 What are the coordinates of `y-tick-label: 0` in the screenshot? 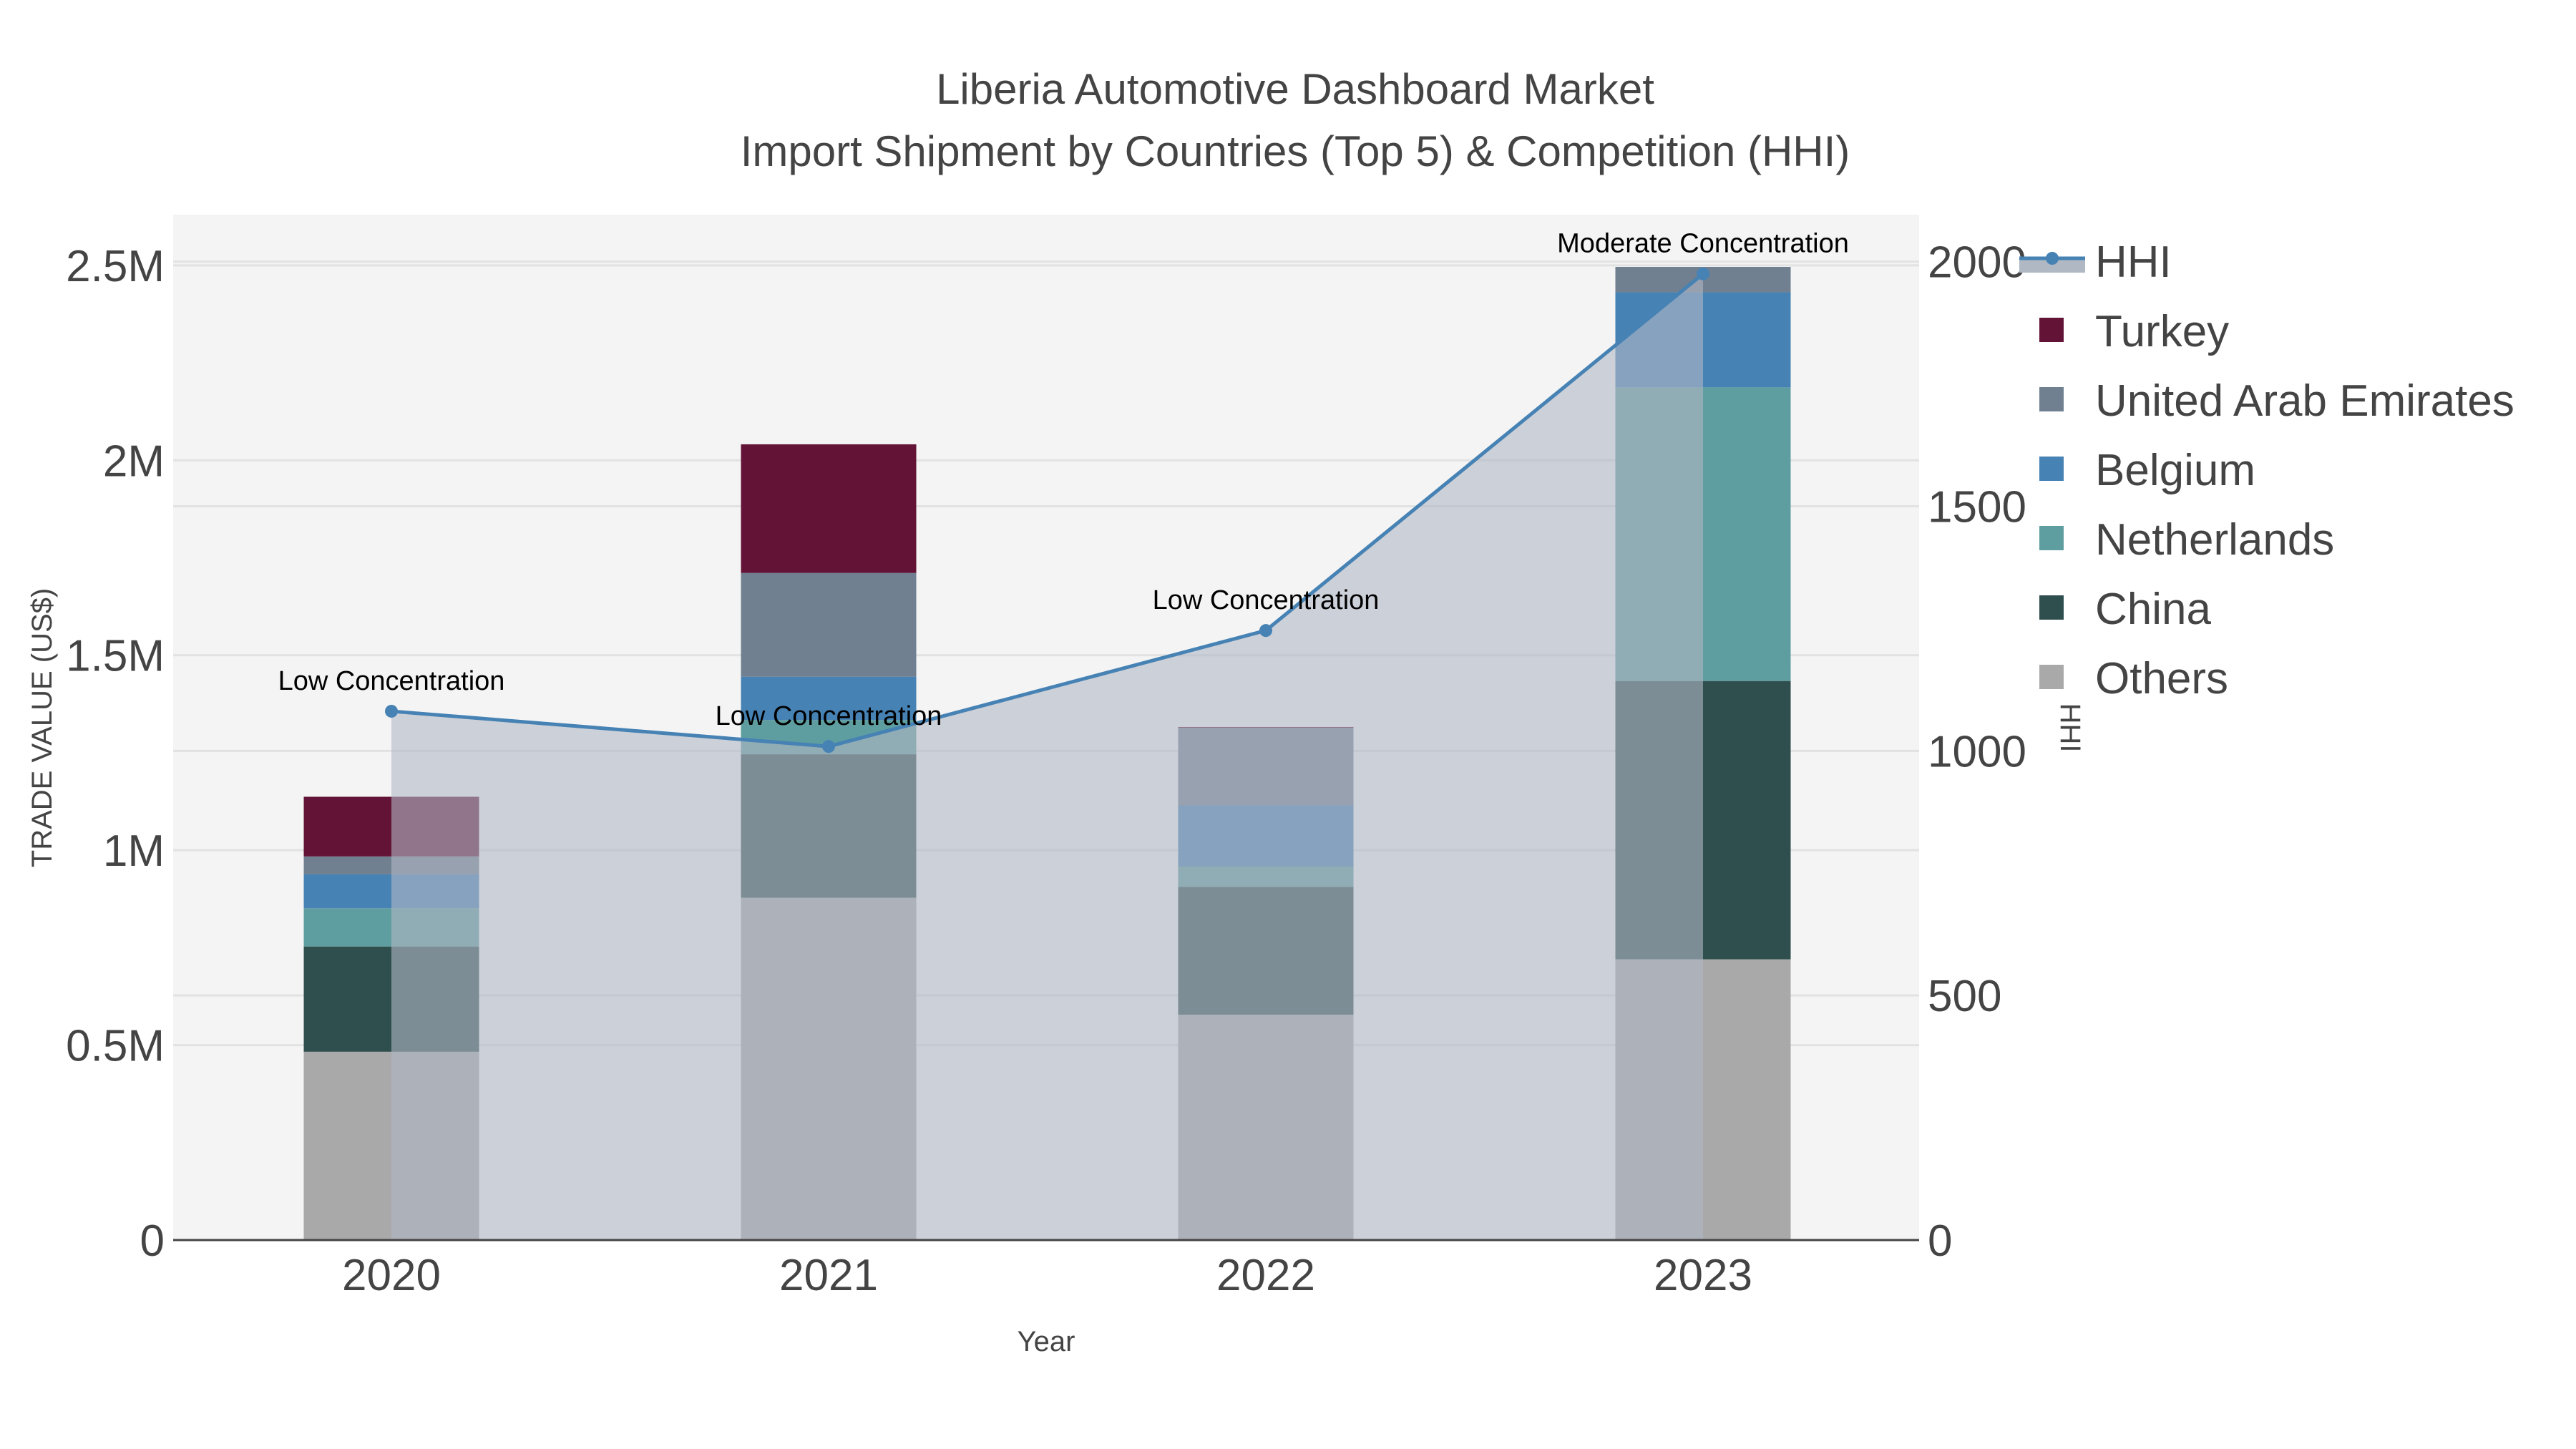 It's located at (152, 1241).